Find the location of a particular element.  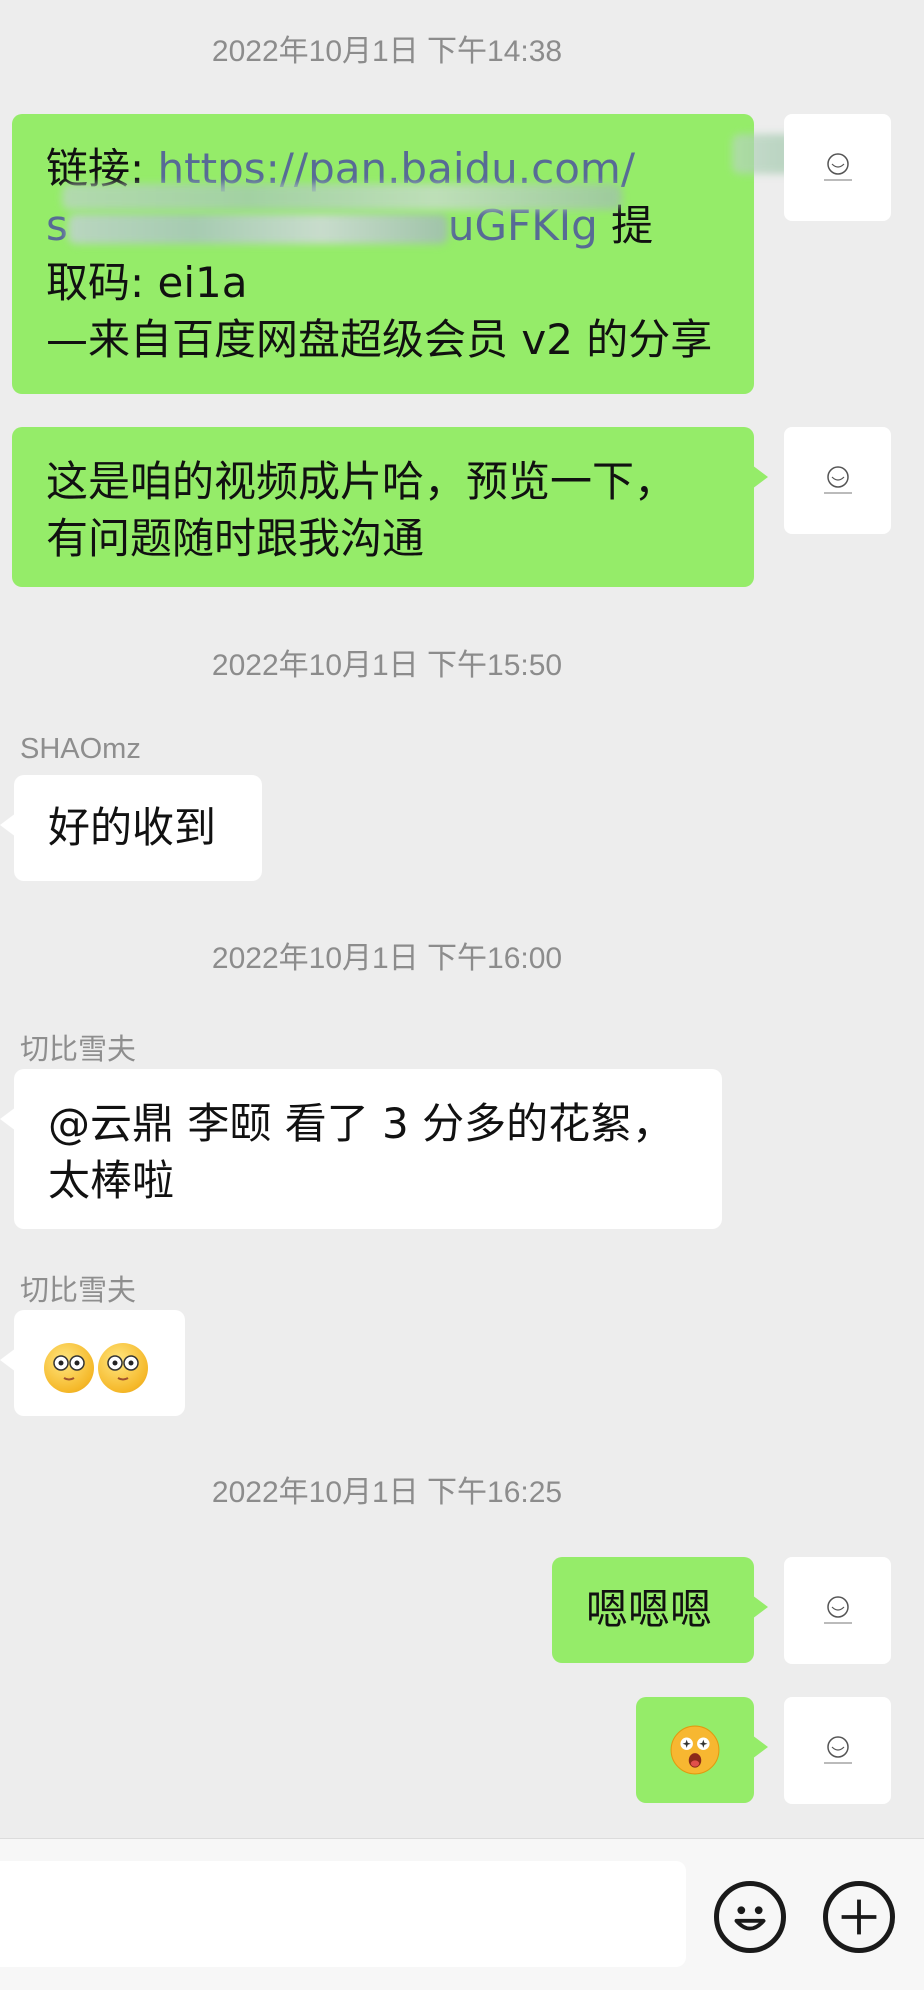

sender-name: SHAOmz is located at coordinates (80, 749).